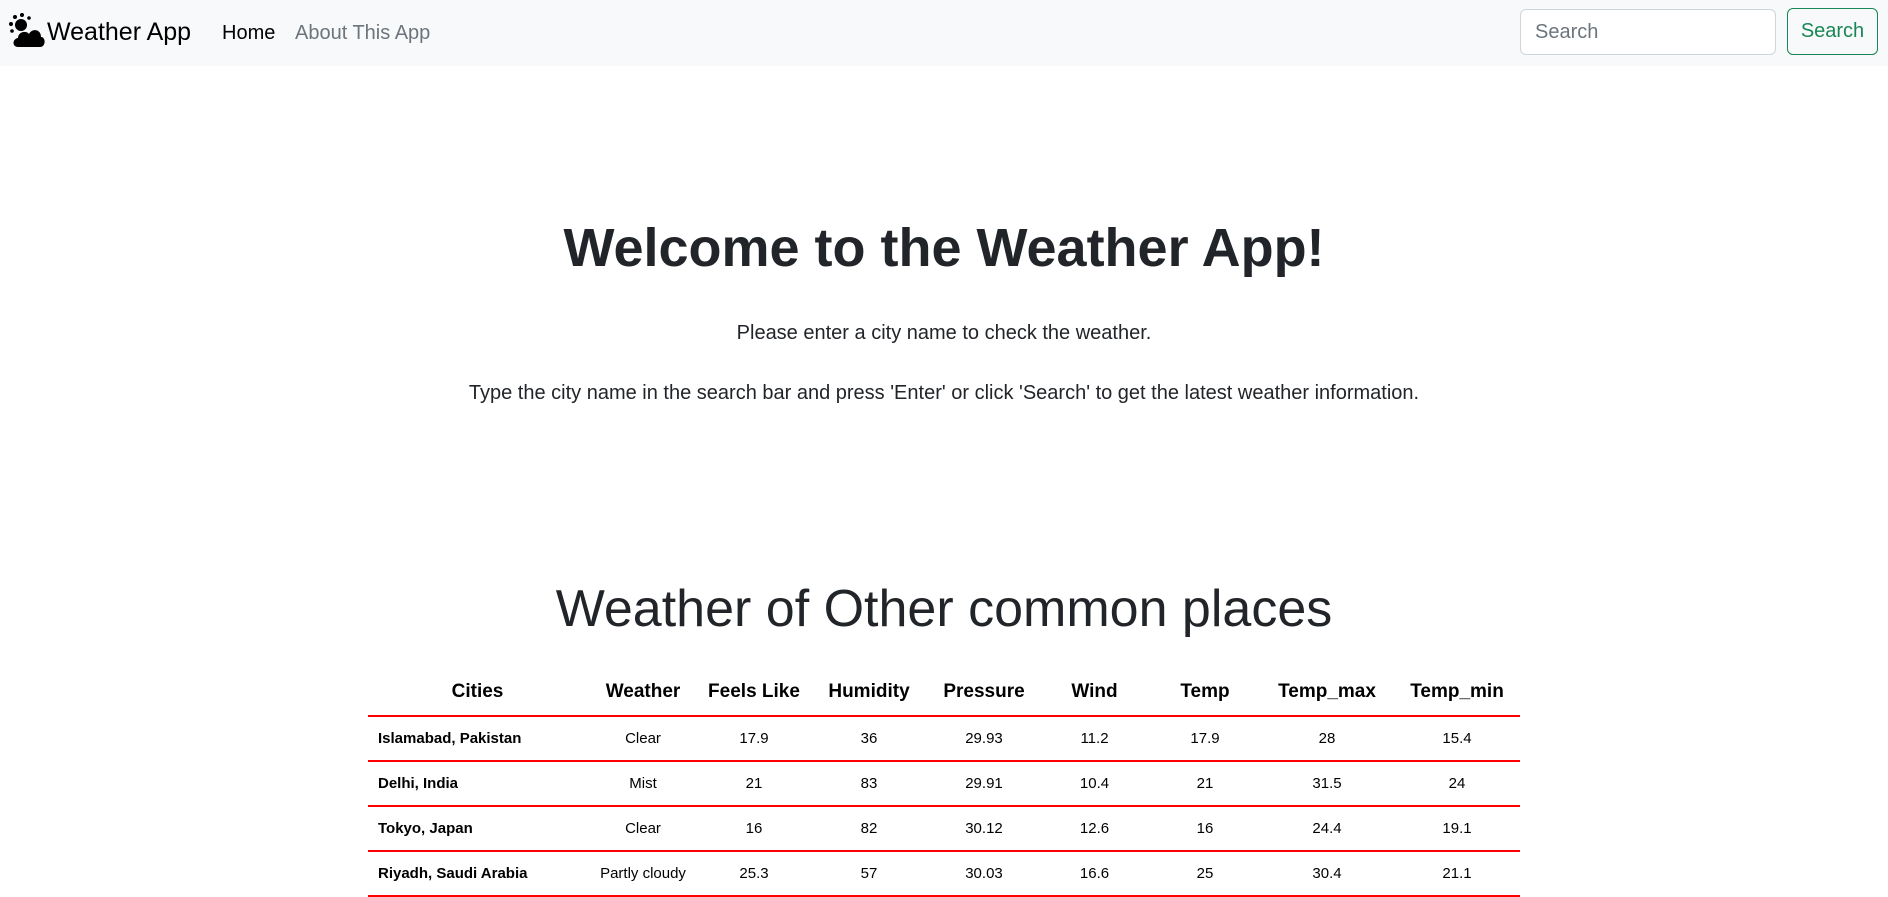 The width and height of the screenshot is (1888, 897). I want to click on city-cell: Delhi, India, so click(477, 784).